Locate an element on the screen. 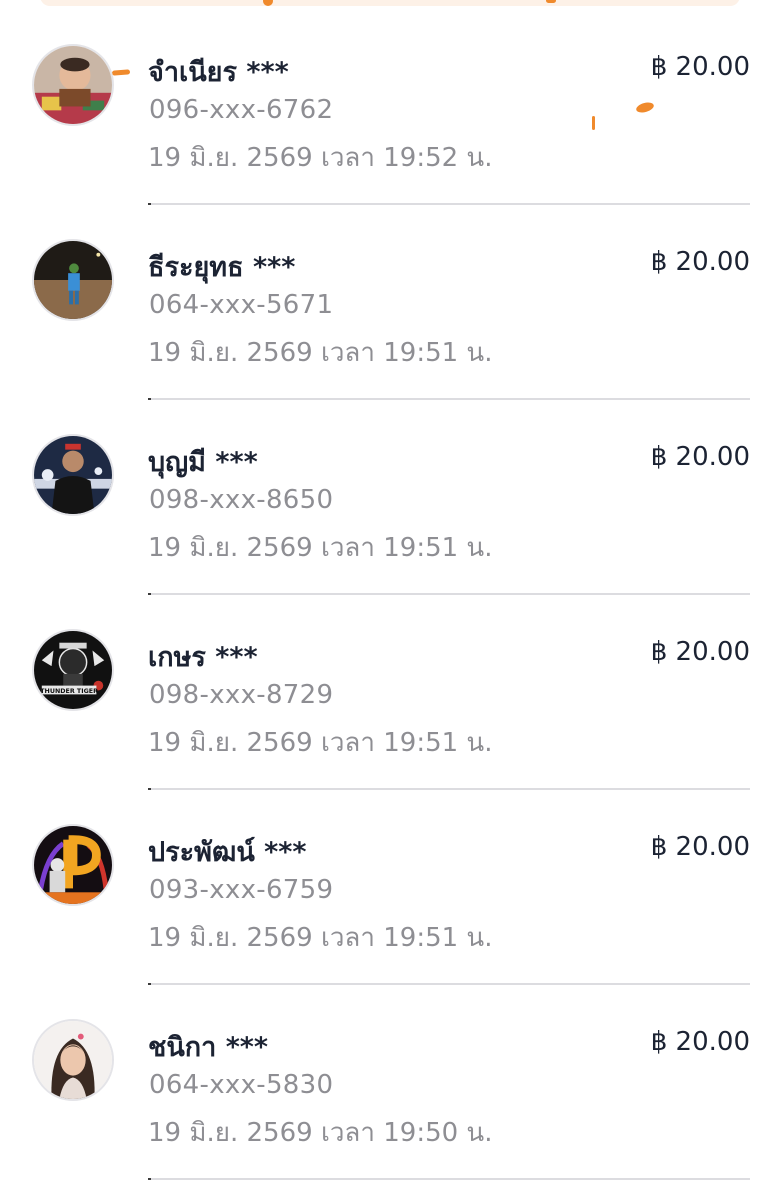  sender-phone: 096-xxx-6762 is located at coordinates (241, 110).